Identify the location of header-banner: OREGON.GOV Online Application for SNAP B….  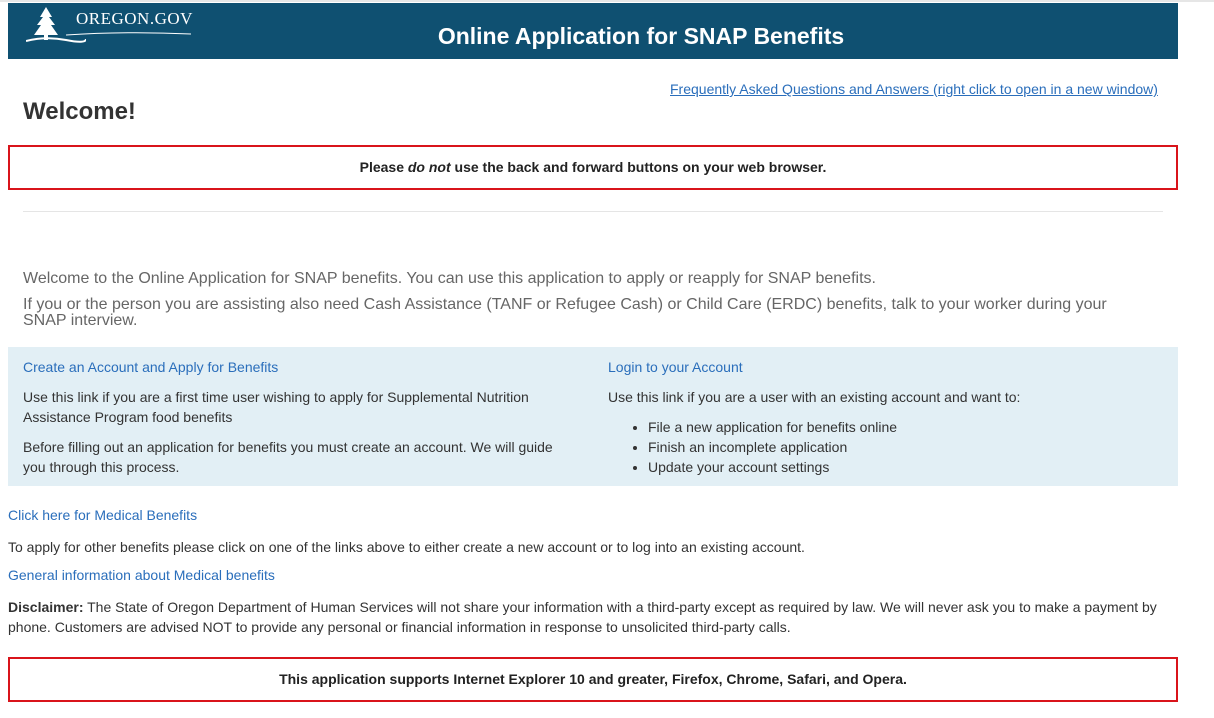
(593, 31).